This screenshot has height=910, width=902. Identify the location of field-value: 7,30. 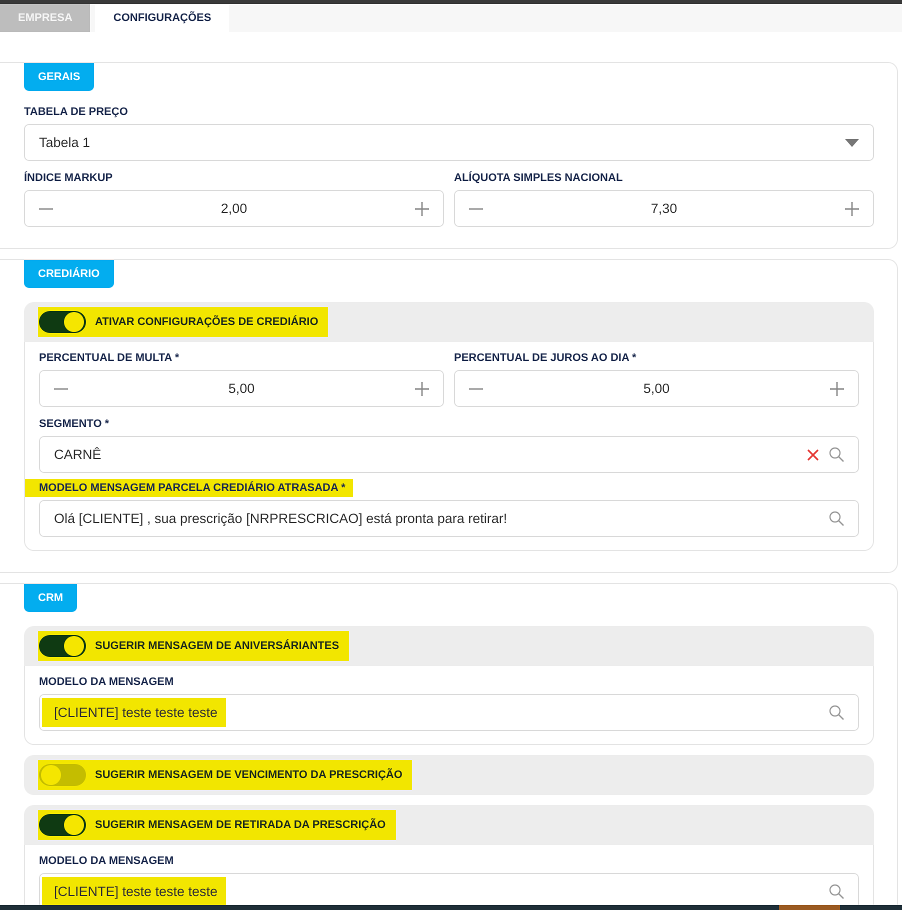
(664, 208).